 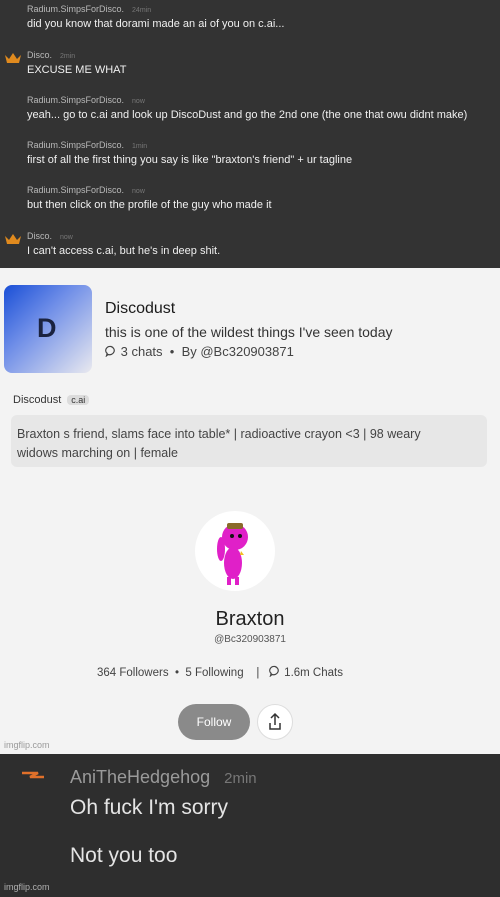 I want to click on profile-handle: @Bc320903871, so click(x=250, y=639).